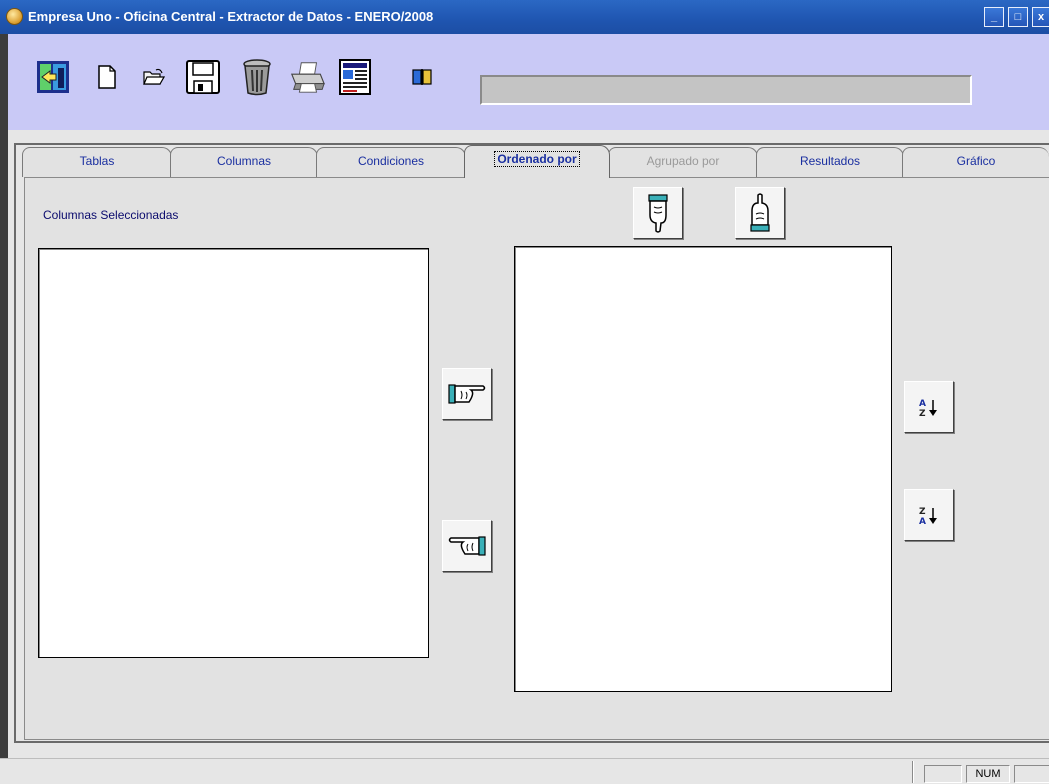 This screenshot has height=784, width=1049. I want to click on tab-columnas: Columnas, so click(244, 162).